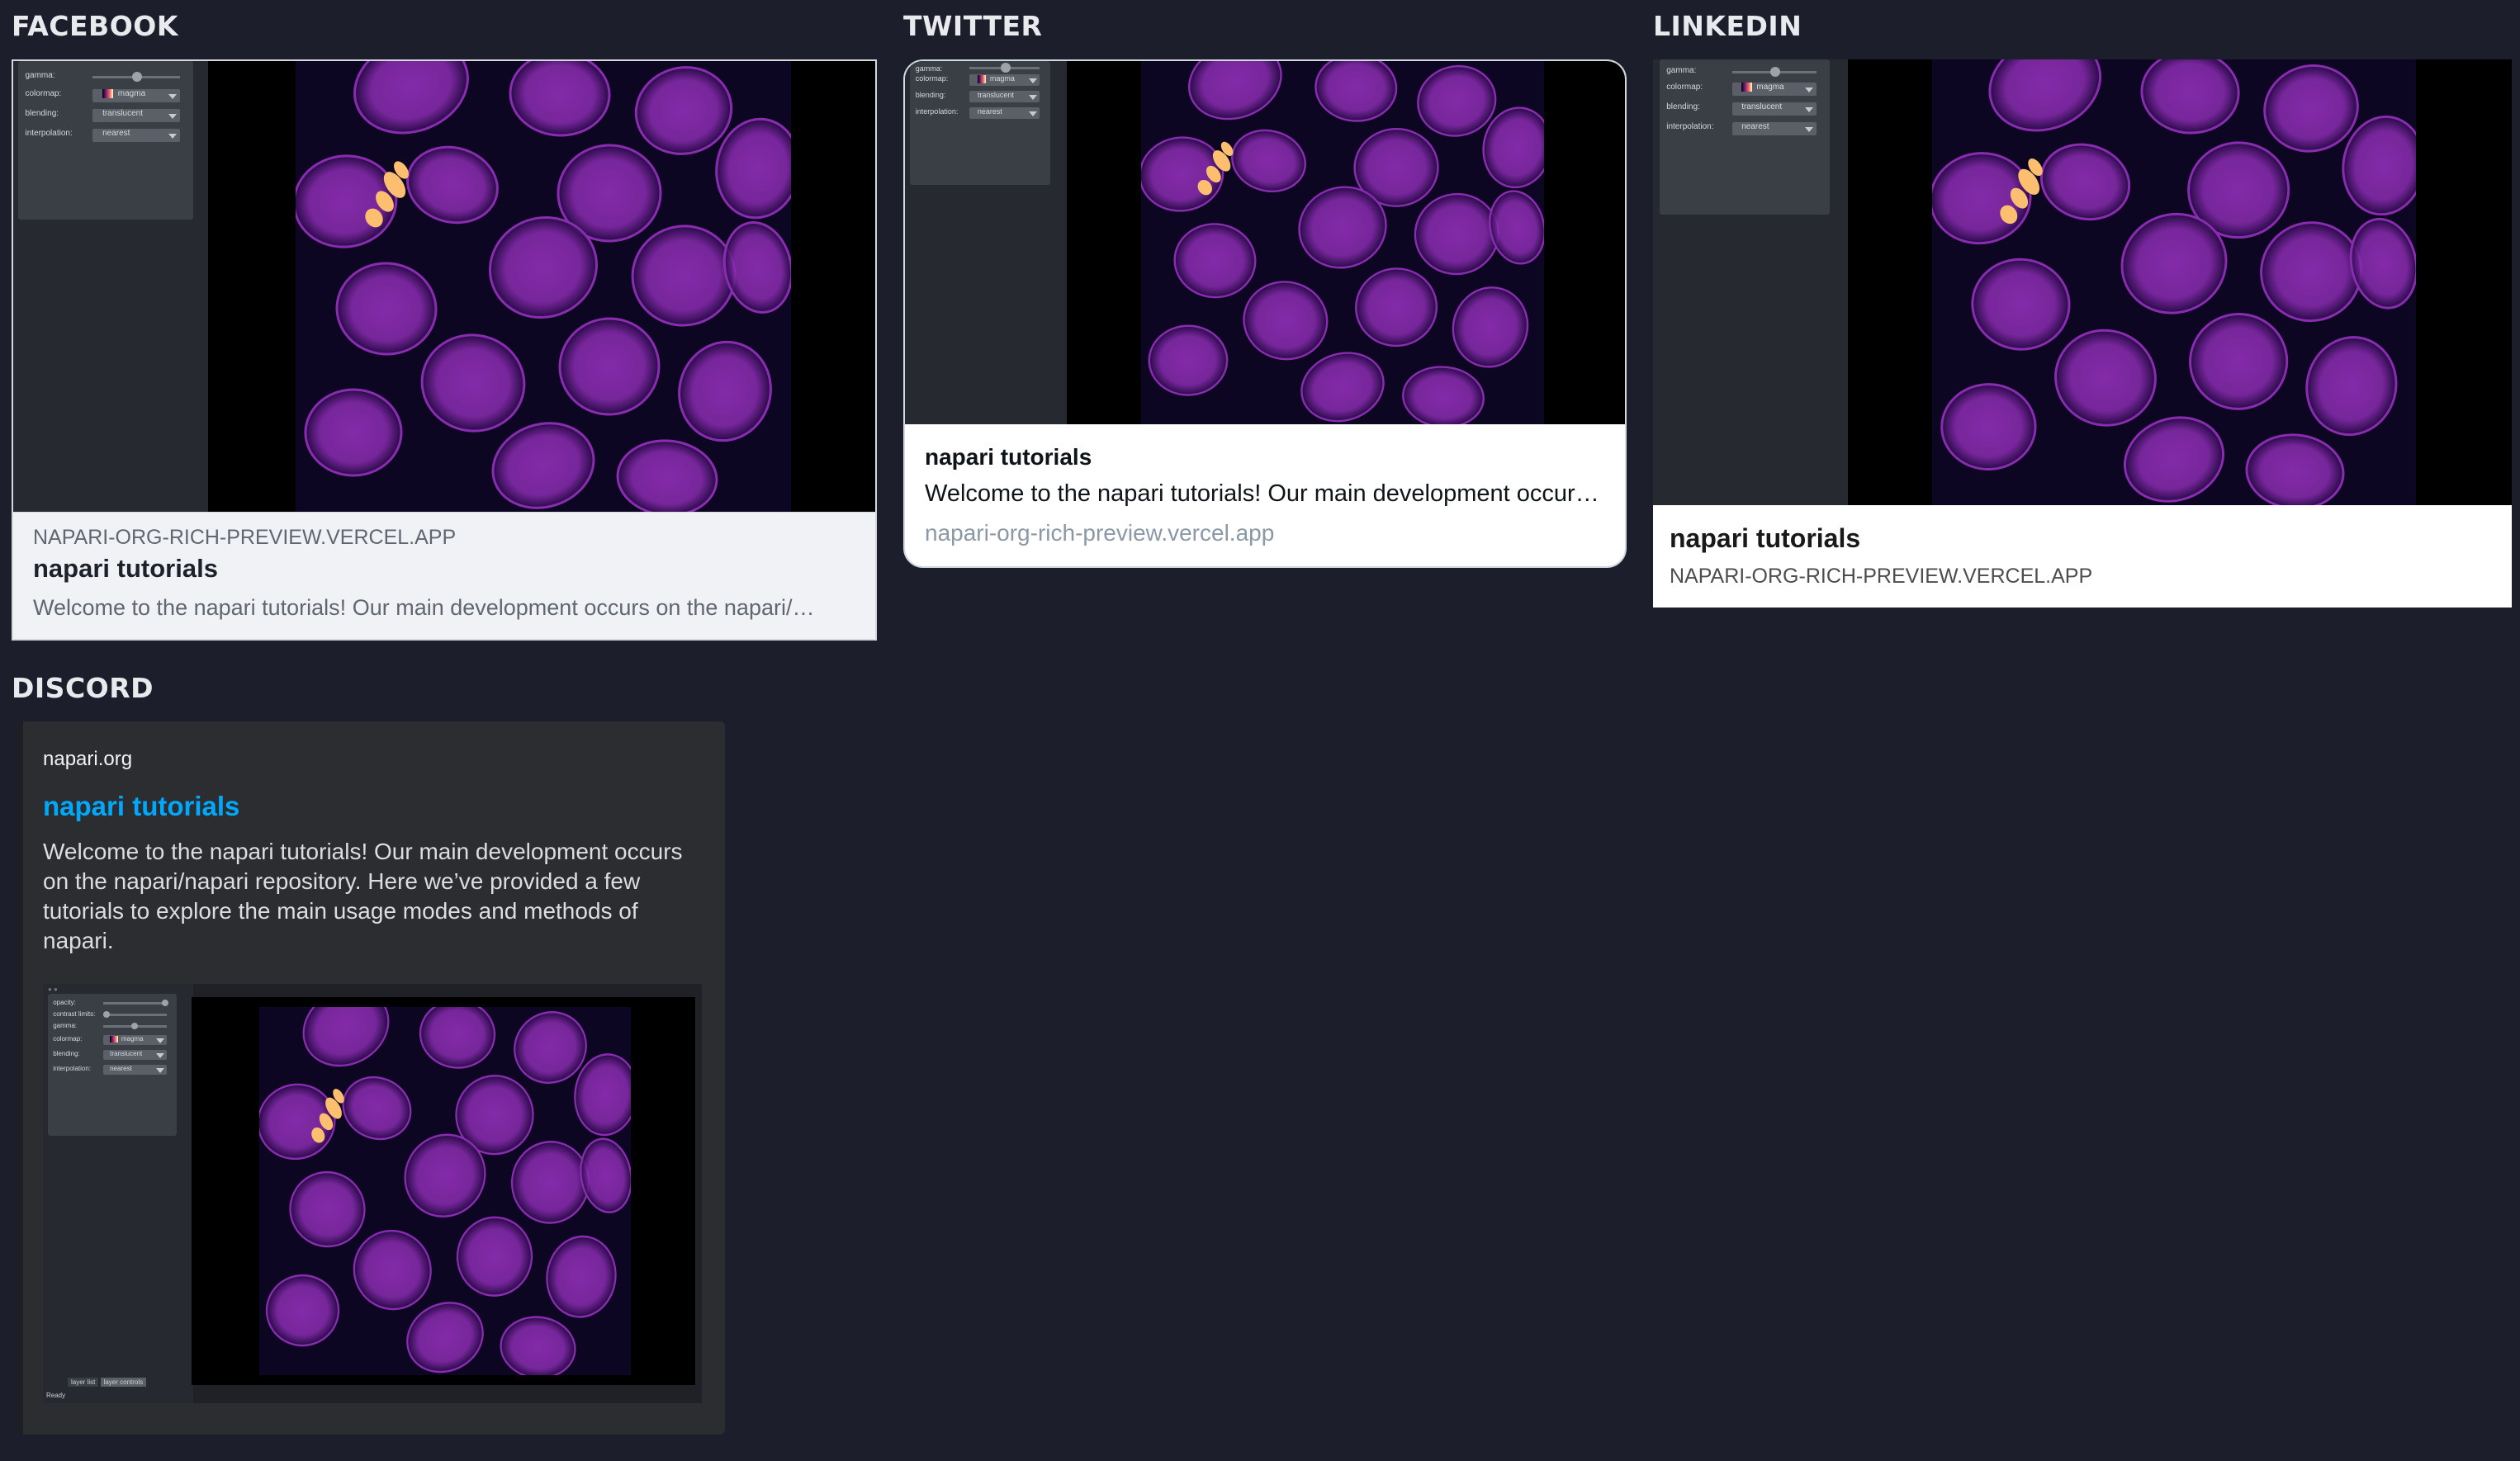 This screenshot has width=2520, height=1461. Describe the element at coordinates (112, 1015) in the screenshot. I see `contrast-row: contrast limits:` at that location.